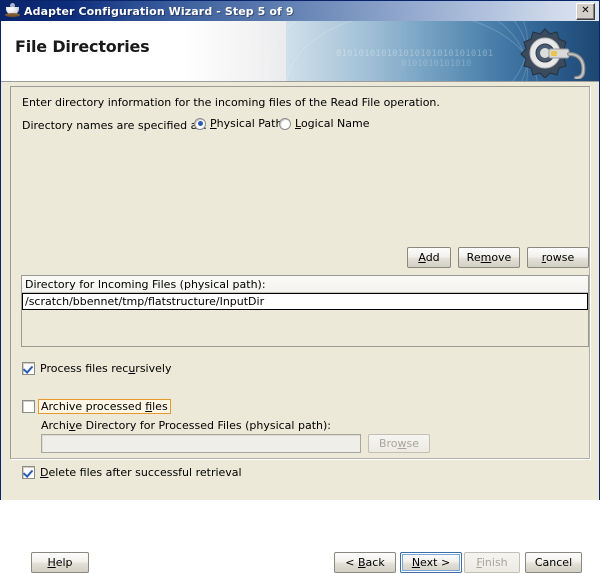  I want to click on archive-directory-input, so click(201, 443).